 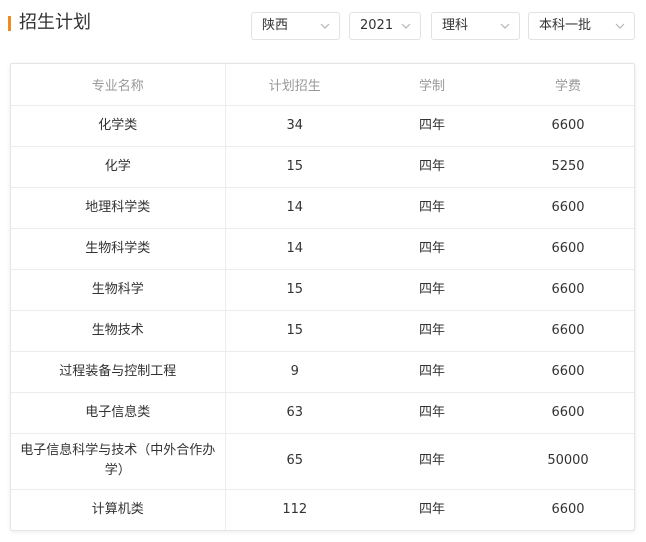 I want to click on table-row: 生物技术 15 四年 6600, so click(x=322, y=331).